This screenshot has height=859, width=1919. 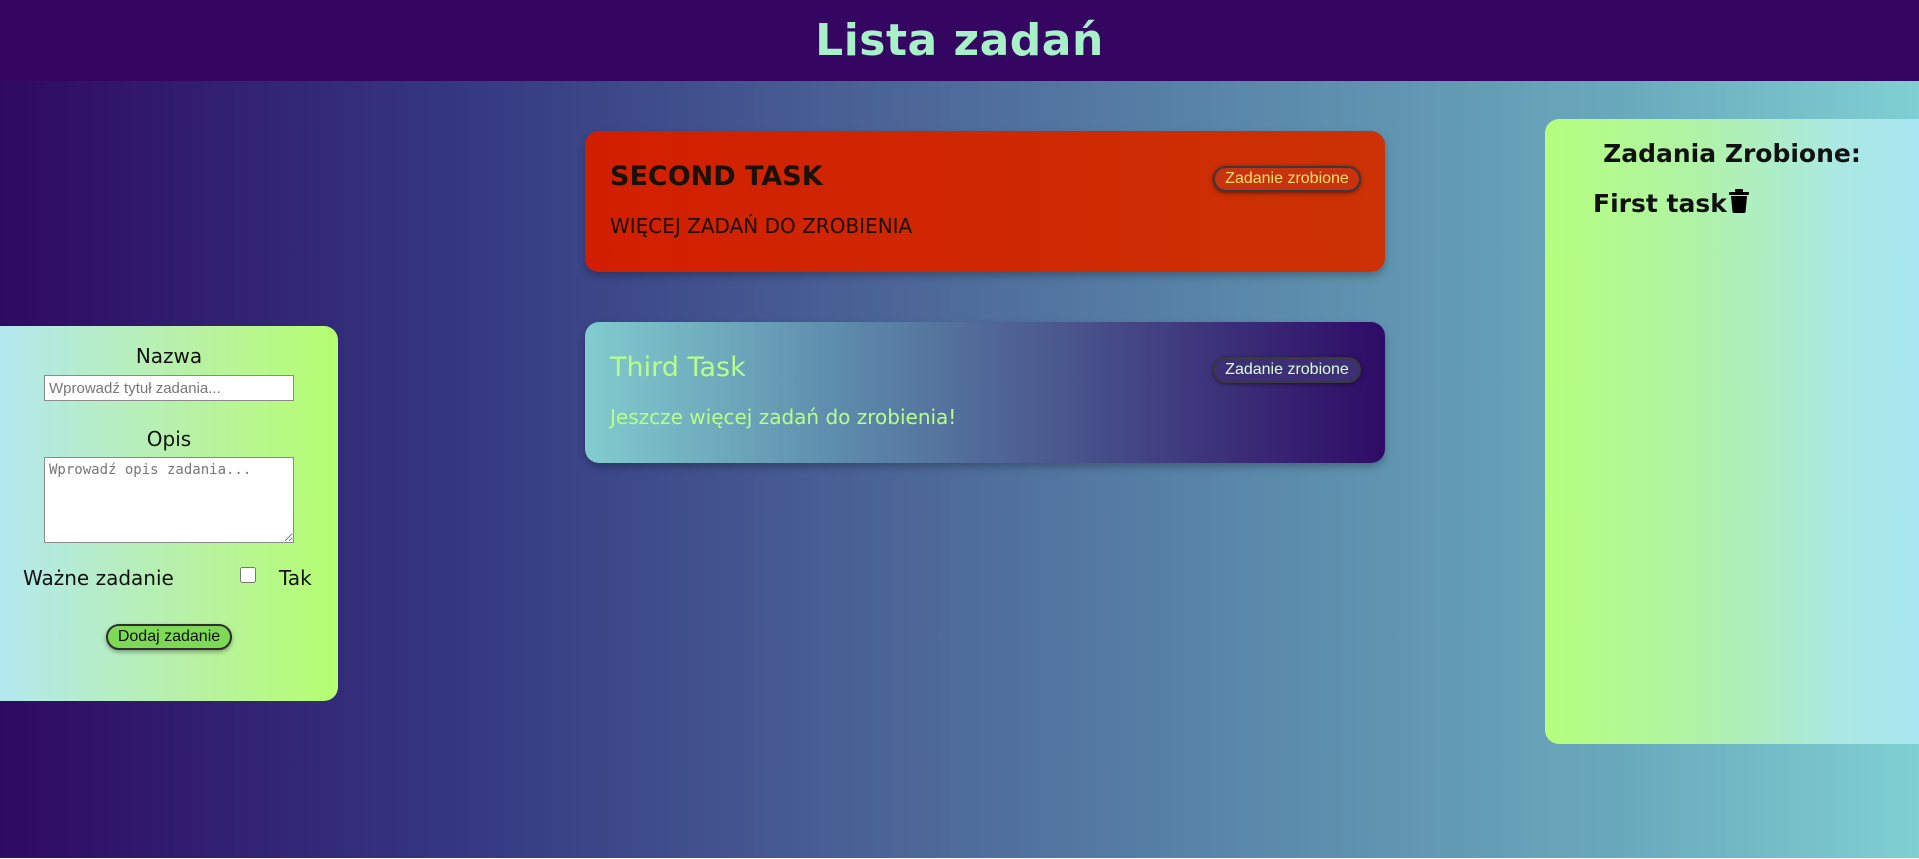 What do you see at coordinates (169, 500) in the screenshot?
I see `task-description-input` at bounding box center [169, 500].